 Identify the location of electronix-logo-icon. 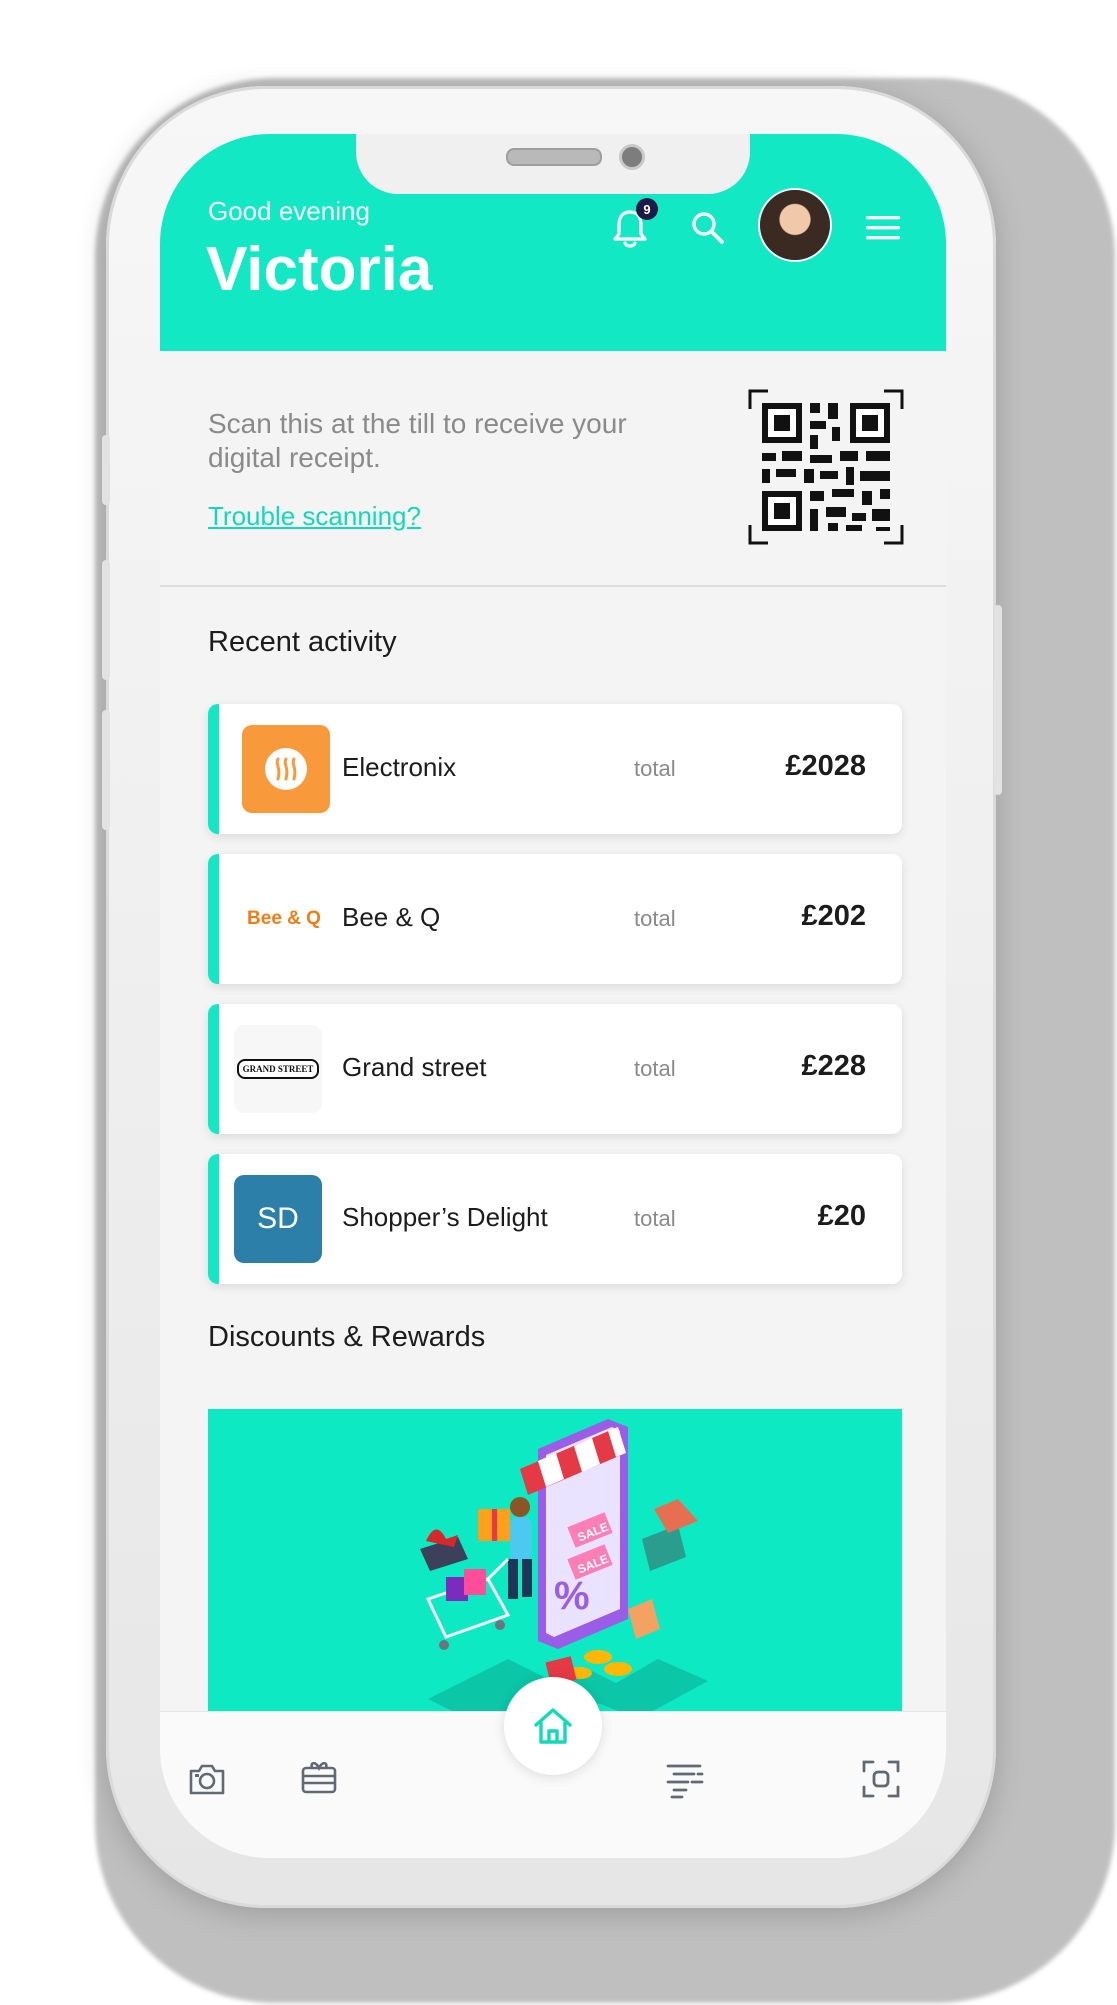
(286, 769).